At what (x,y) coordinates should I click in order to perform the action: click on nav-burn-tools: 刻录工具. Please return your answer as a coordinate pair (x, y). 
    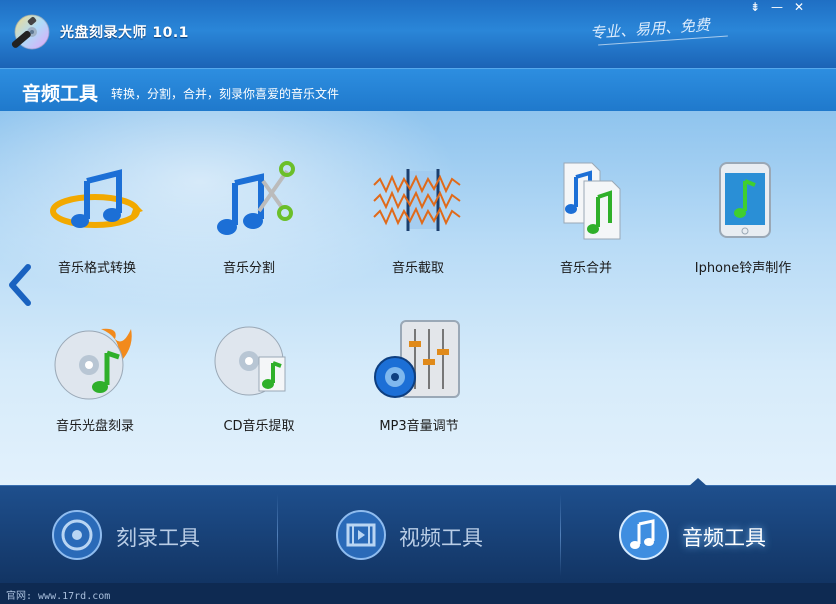
    Looking at the image, I should click on (139, 535).